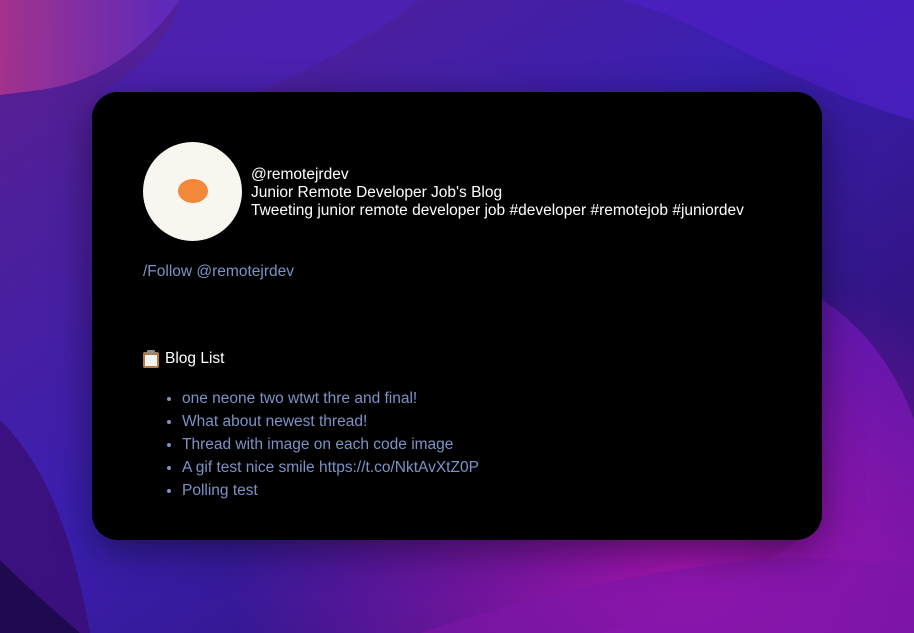 Image resolution: width=914 pixels, height=633 pixels. Describe the element at coordinates (299, 398) in the screenshot. I see `blog-post-link: one neone two wtwt thre and final!` at that location.